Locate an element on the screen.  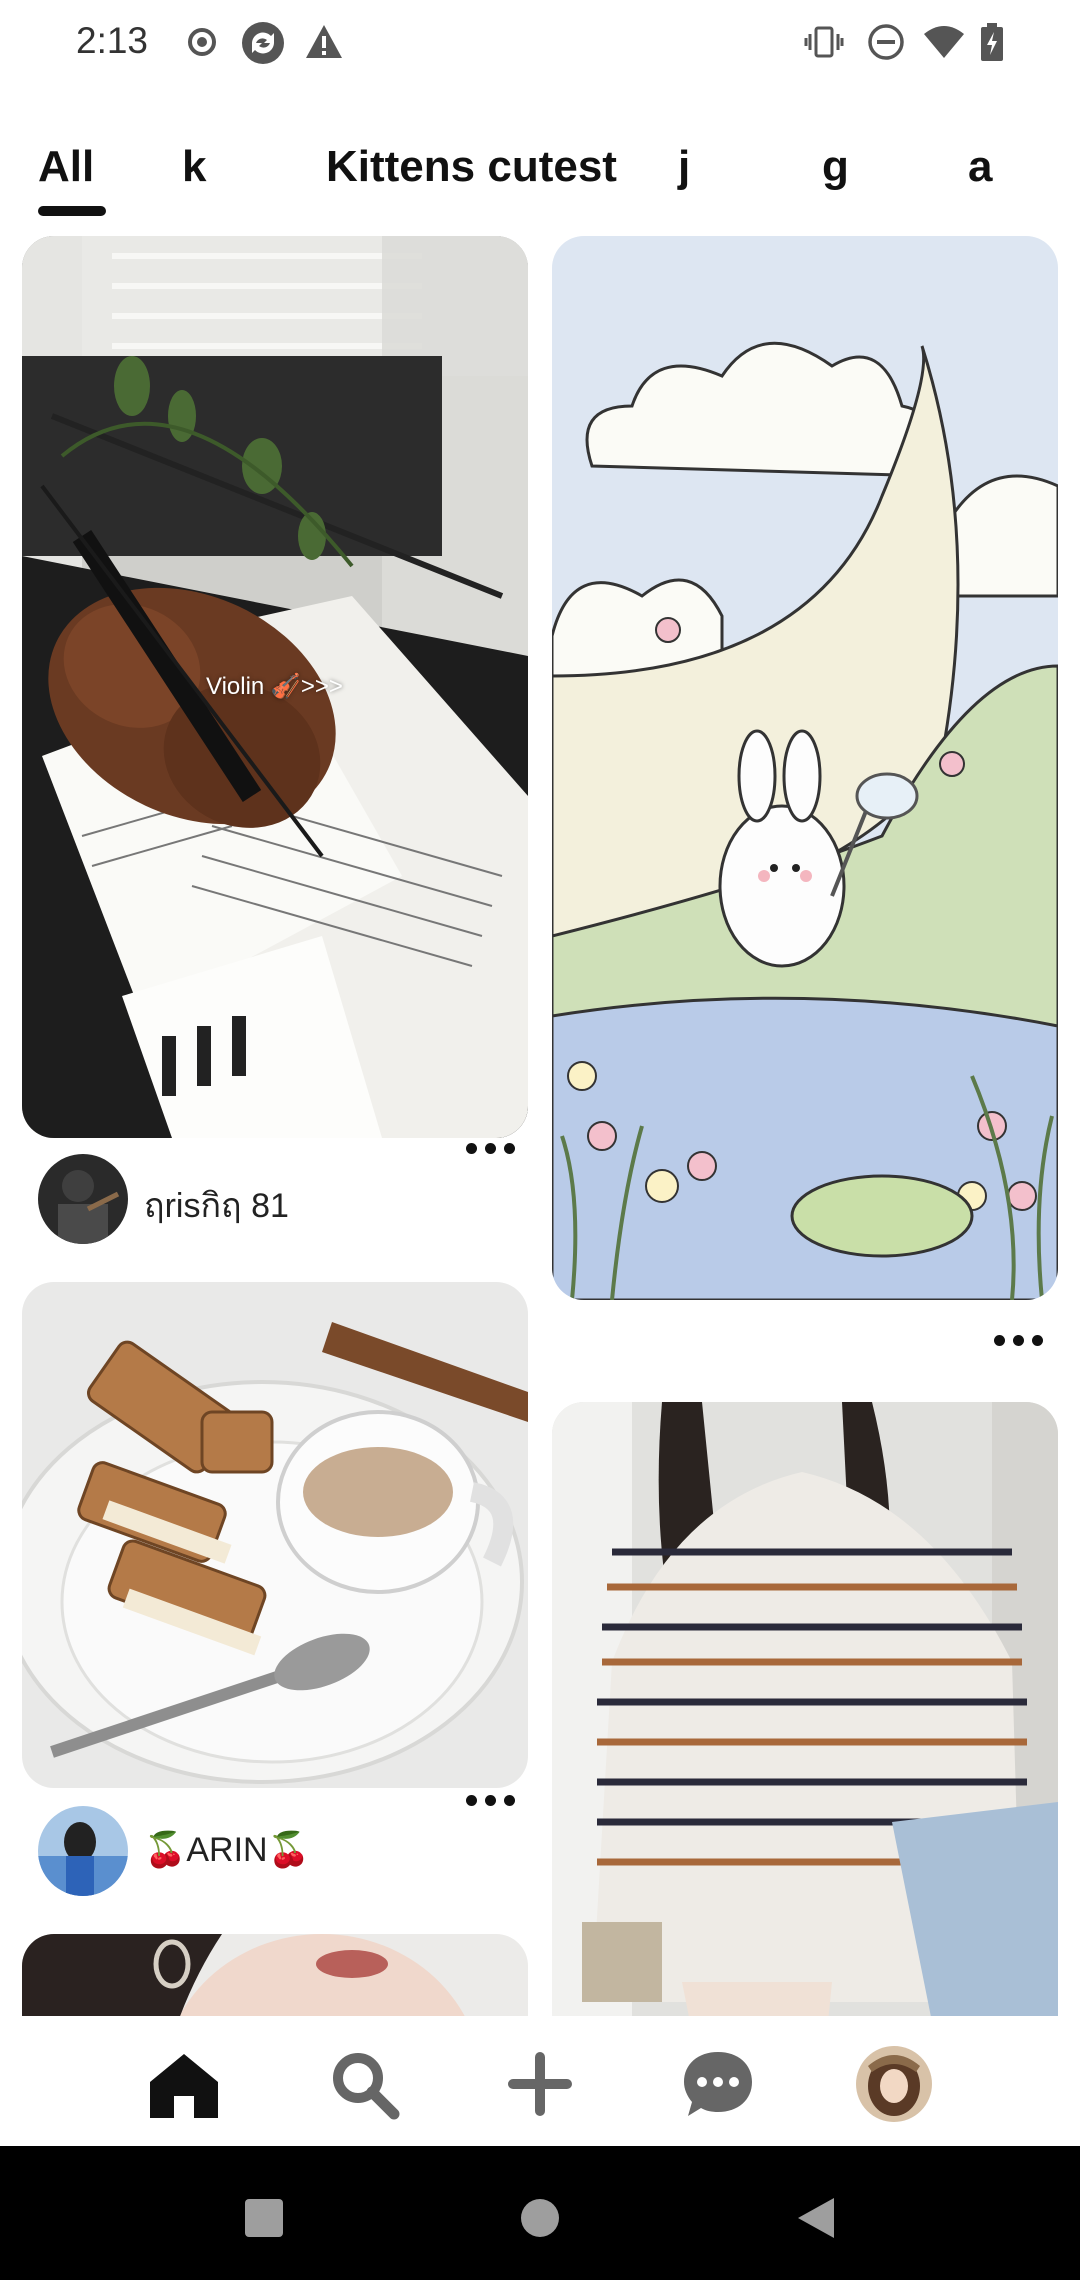
home-circle-icon is located at coordinates (540, 2218).